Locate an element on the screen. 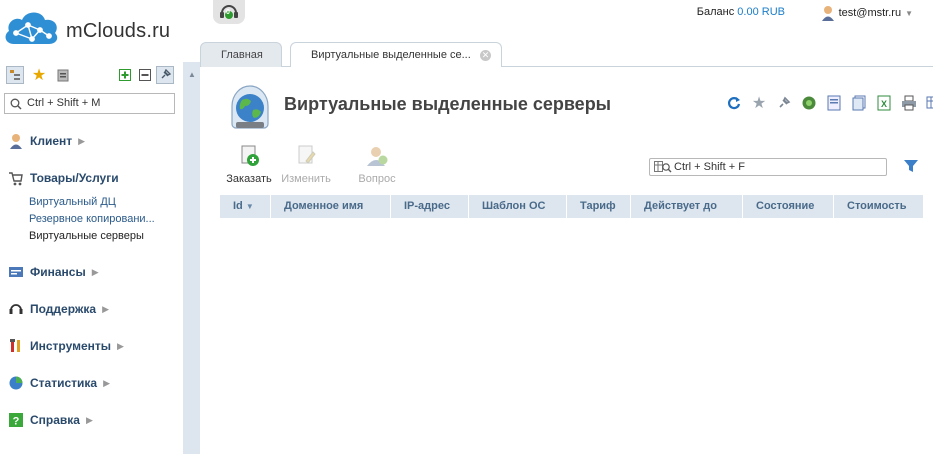 Image resolution: width=933 pixels, height=454 pixels. column-valid-until: Действует до is located at coordinates (687, 206).